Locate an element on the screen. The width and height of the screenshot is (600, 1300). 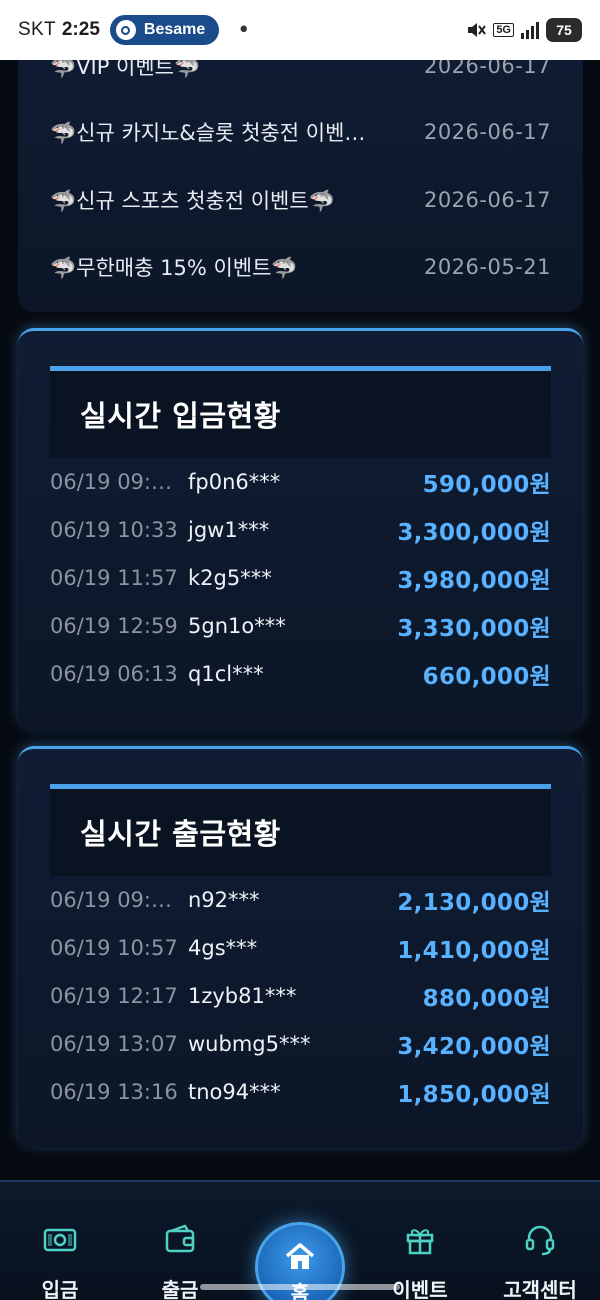
clock: 2:25 is located at coordinates (80, 29).